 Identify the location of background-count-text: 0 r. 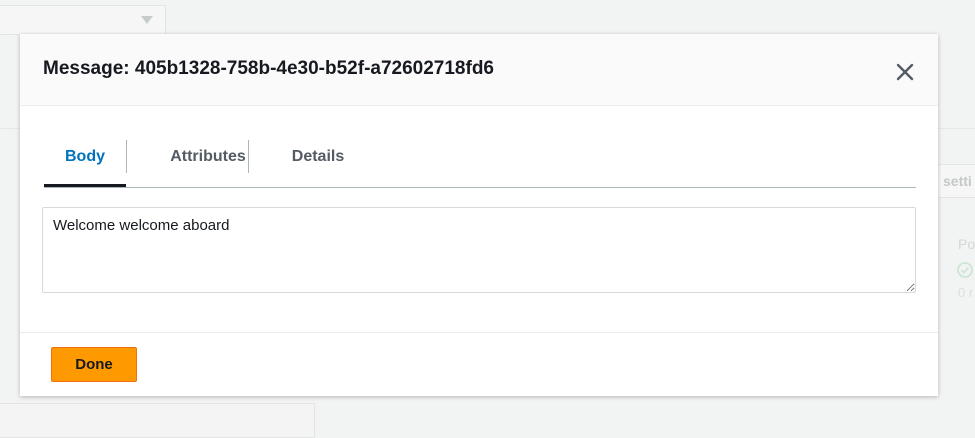
(966, 292).